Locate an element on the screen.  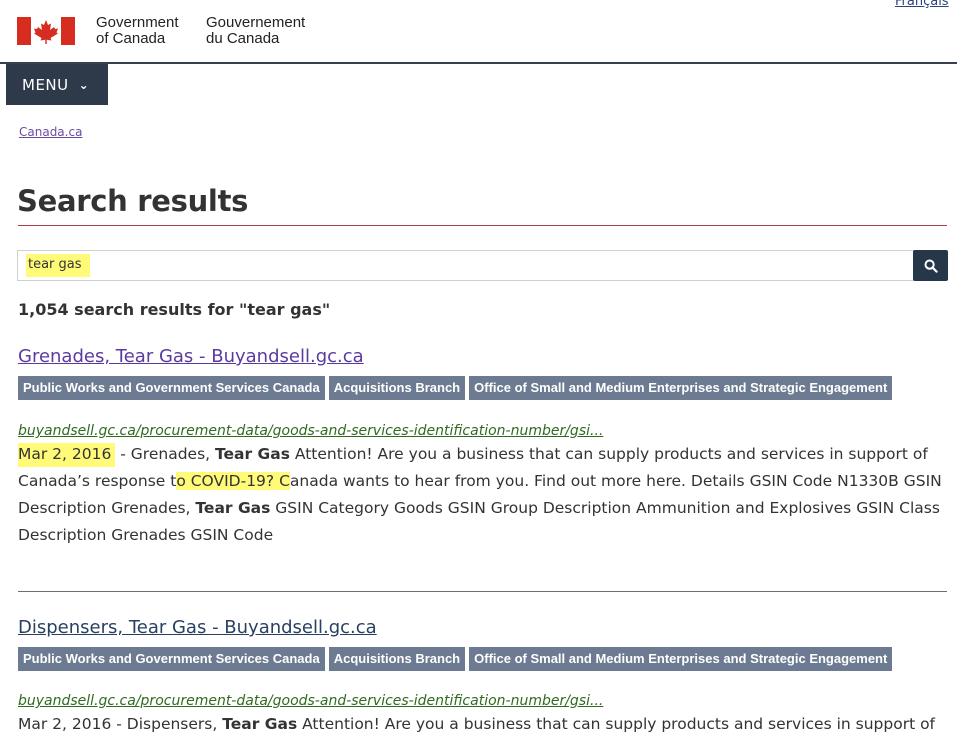
page-title: Search results is located at coordinates (133, 201).